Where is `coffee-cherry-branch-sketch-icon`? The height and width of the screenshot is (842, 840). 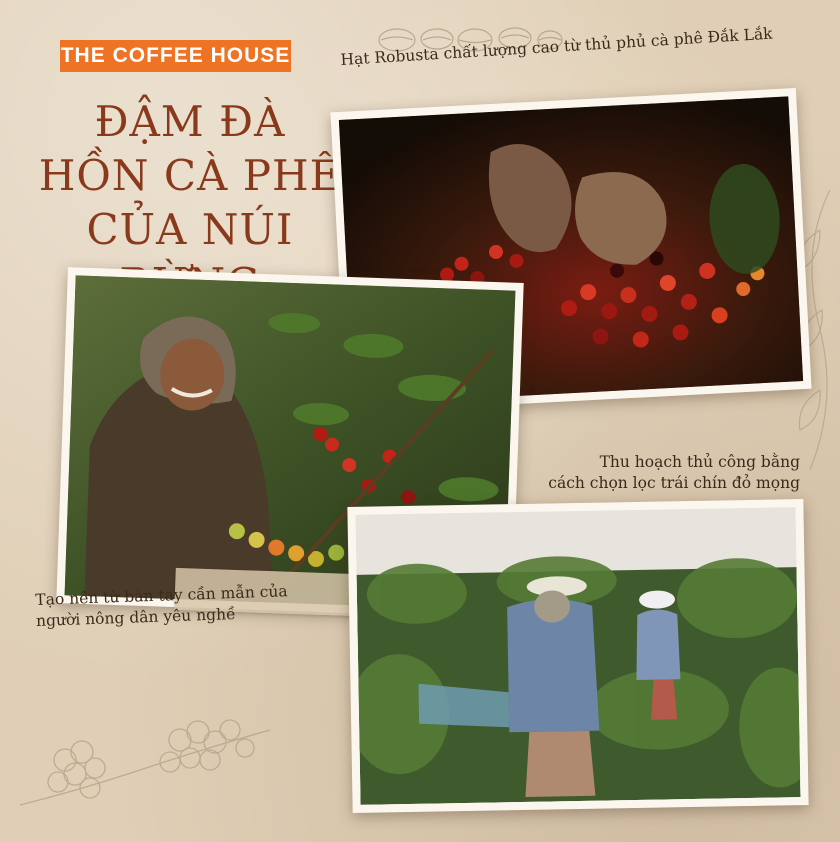 coffee-cherry-branch-sketch-icon is located at coordinates (145, 762).